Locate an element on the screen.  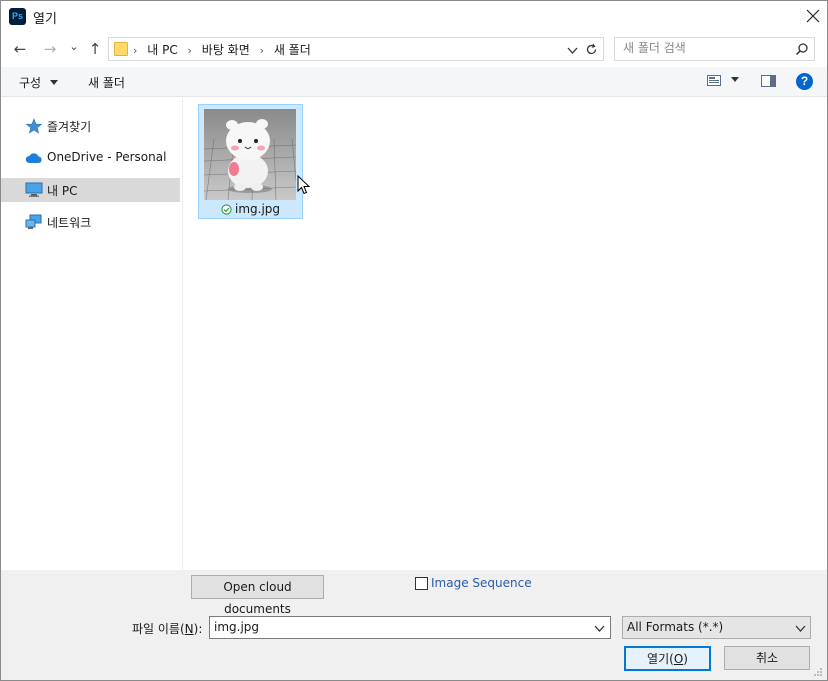
refresh-icon is located at coordinates (591, 49).